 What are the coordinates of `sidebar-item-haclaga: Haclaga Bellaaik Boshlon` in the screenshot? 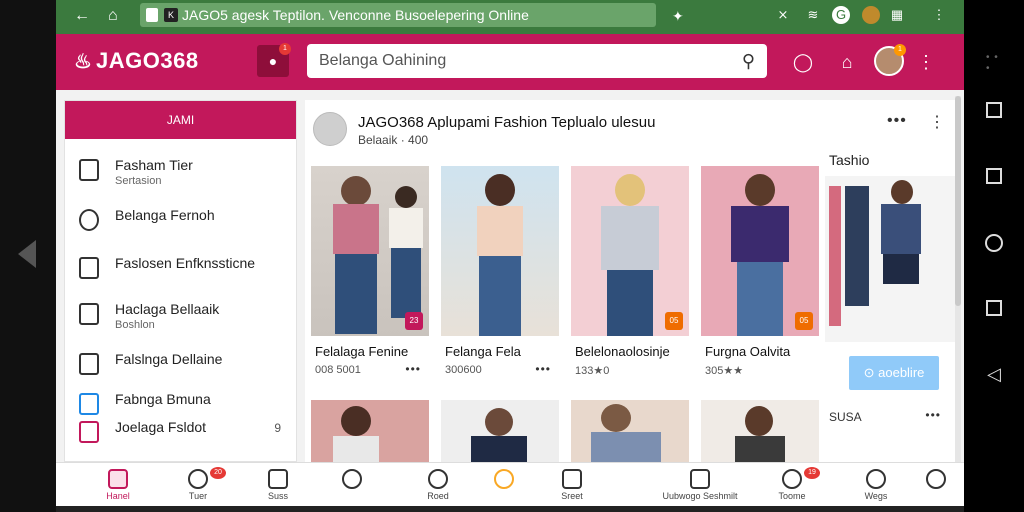 It's located at (184, 317).